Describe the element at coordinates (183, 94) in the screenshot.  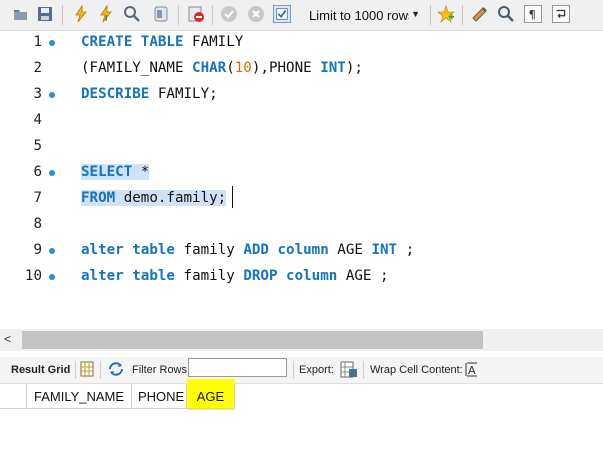
I see `sql-text: FAMILY;` at that location.